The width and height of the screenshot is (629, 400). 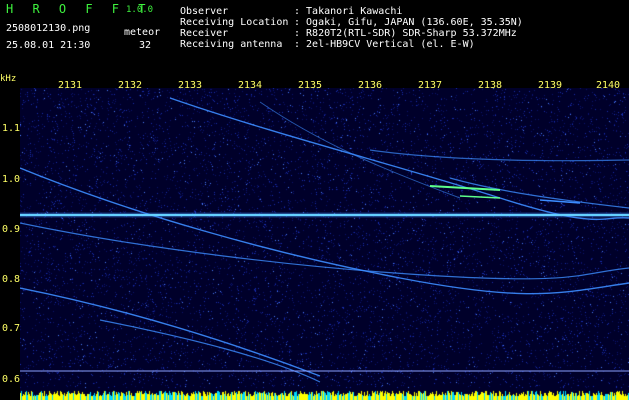 I want to click on trace-lower-b, so click(x=210, y=351).